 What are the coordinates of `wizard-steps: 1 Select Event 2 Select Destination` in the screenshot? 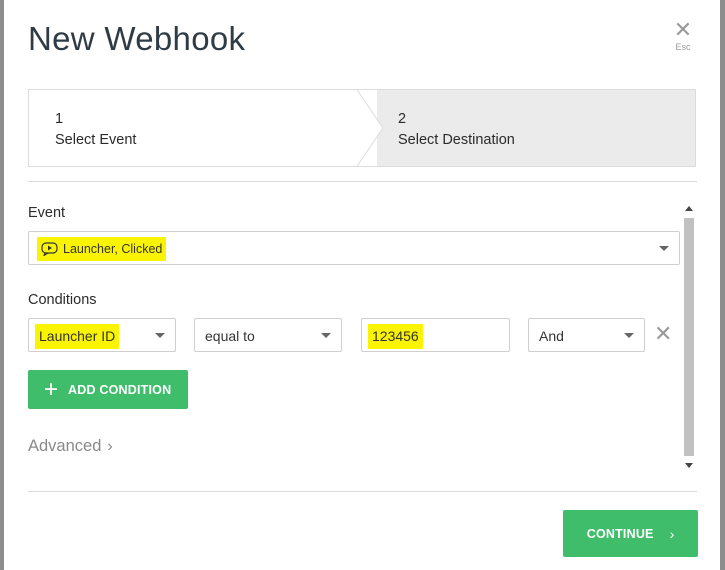 It's located at (362, 128).